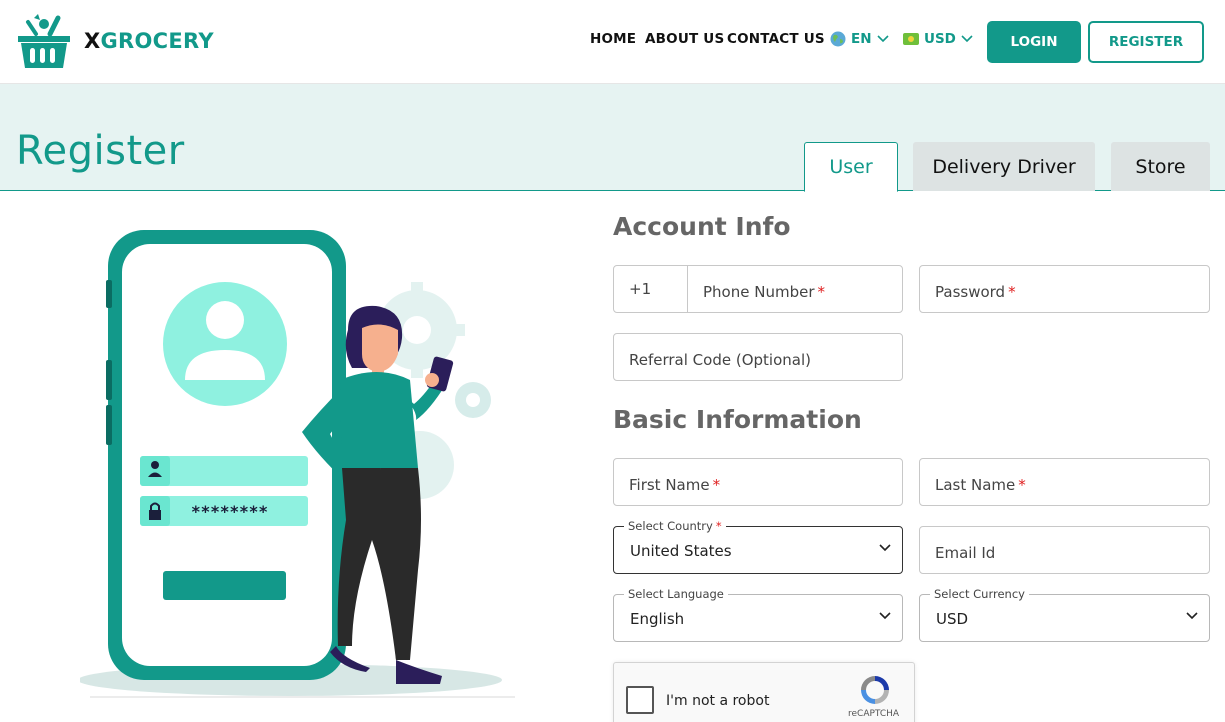 This screenshot has height=722, width=1225. I want to click on recaptcha-brand: reCAPTCHA, so click(874, 714).